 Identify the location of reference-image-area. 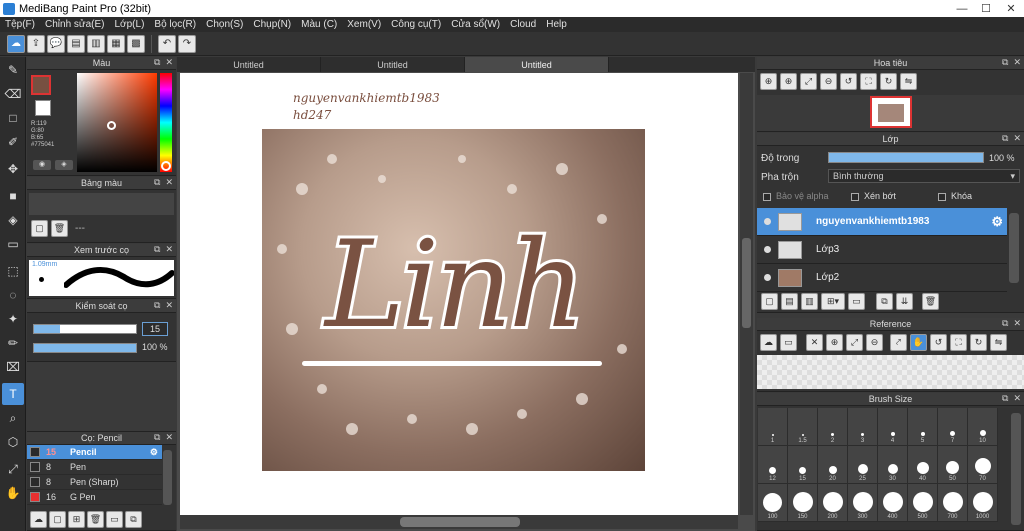
(890, 372).